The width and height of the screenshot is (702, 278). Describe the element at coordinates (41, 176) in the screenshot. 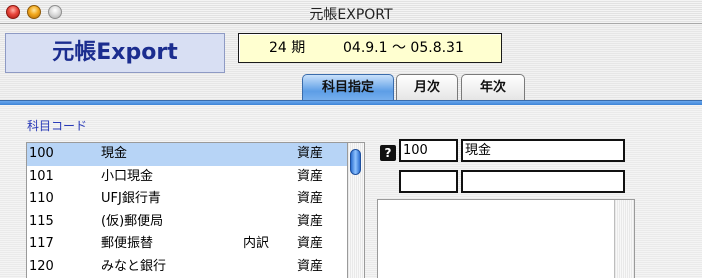

I see `account-code: 101` at that location.